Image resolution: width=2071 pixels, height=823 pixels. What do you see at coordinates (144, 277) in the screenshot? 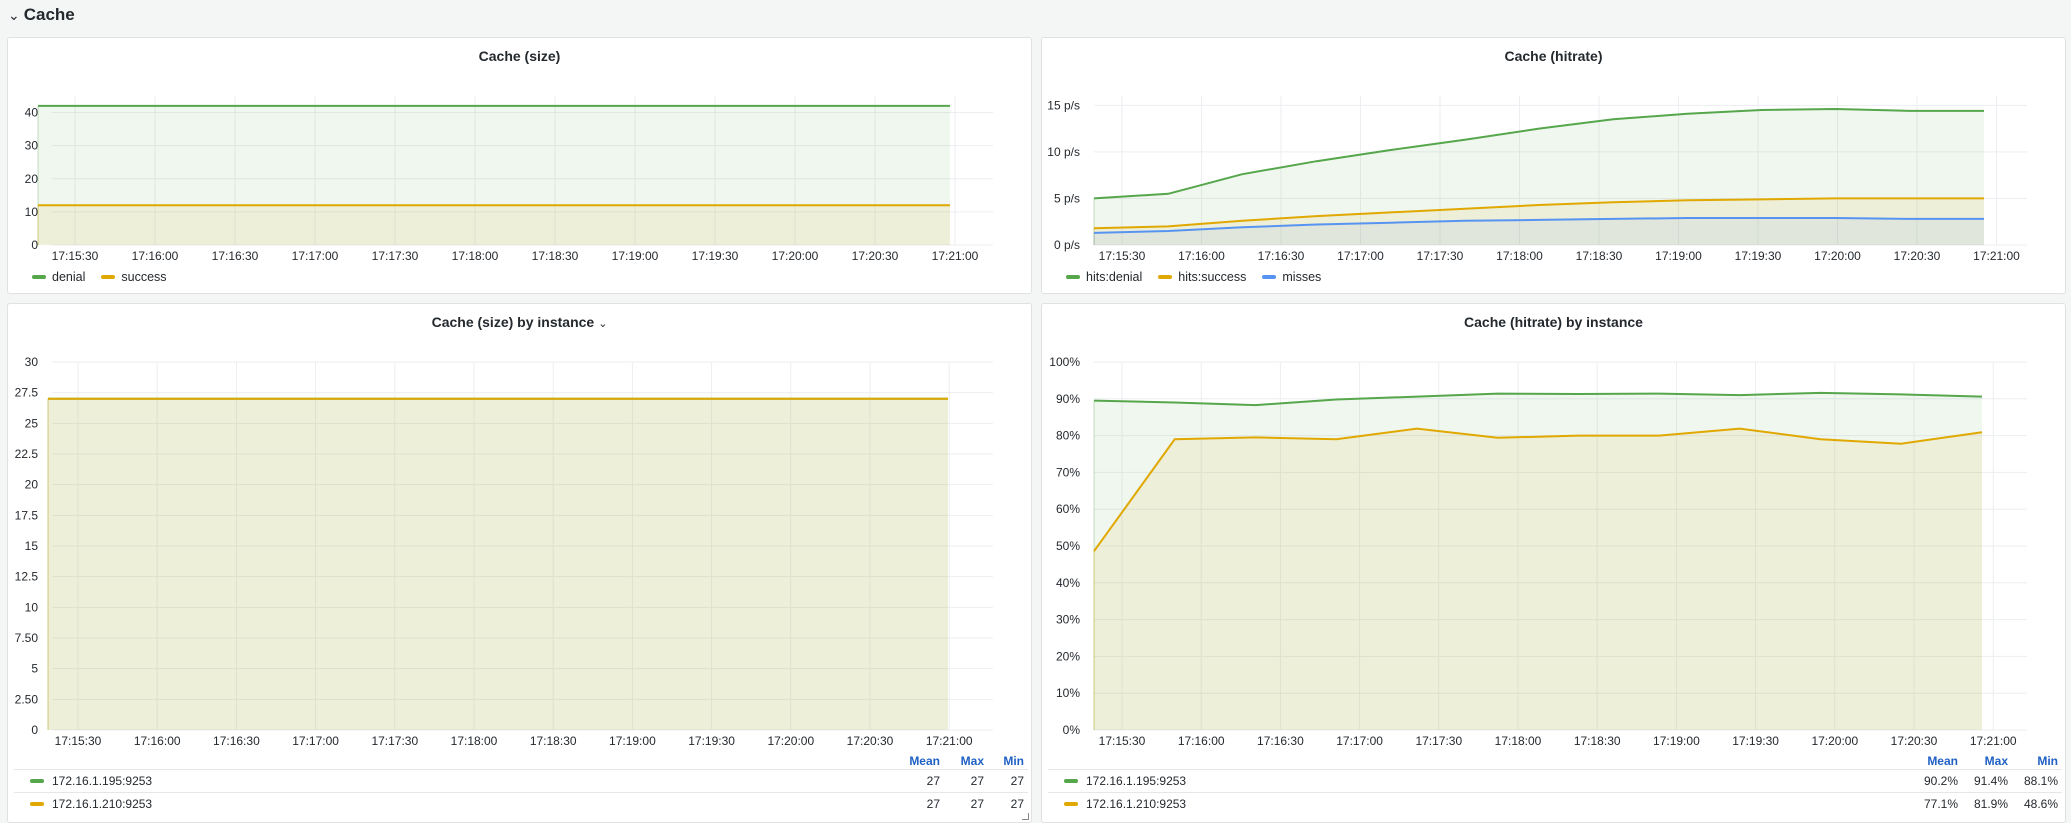
I see `legend-label: success` at bounding box center [144, 277].